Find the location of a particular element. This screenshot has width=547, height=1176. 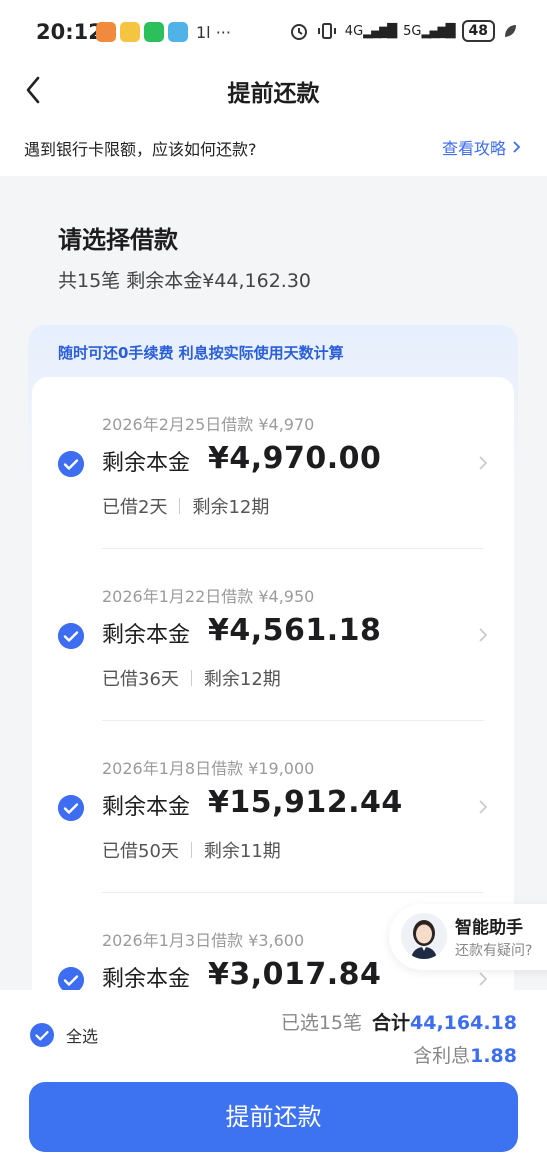

nav-header: 提前还款 is located at coordinates (273, 92).